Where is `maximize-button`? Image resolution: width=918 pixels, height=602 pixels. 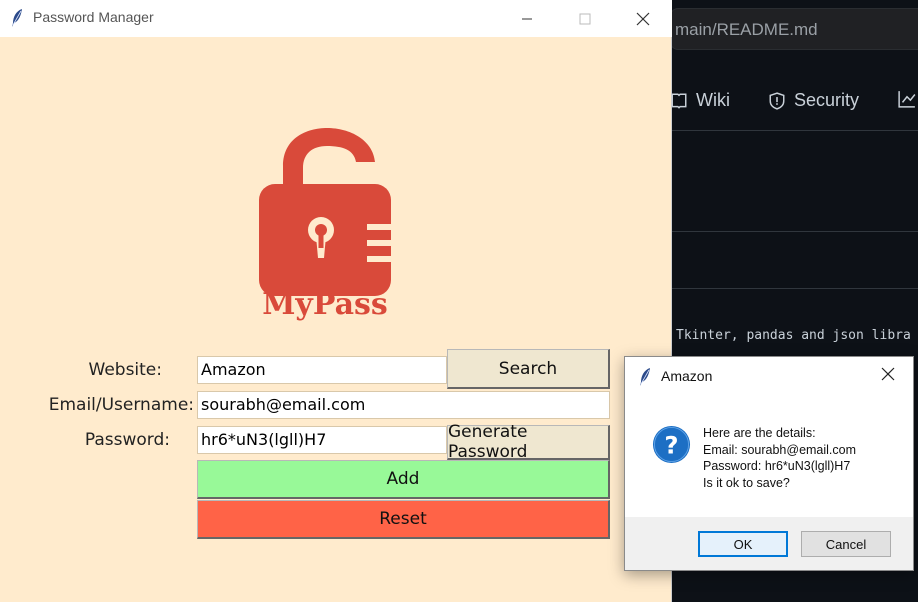 maximize-button is located at coordinates (585, 18).